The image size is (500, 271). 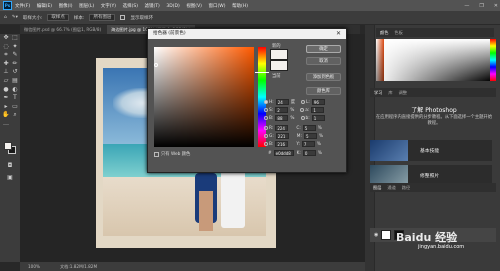 What do you see at coordinates (266, 110) in the screenshot?
I see `radio-s` at bounding box center [266, 110].